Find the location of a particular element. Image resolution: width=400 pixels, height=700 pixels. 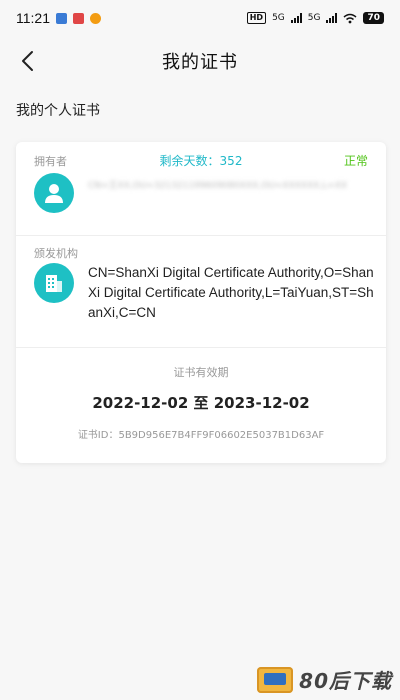

watermark-text: 80后下载 is located at coordinates (345, 681).